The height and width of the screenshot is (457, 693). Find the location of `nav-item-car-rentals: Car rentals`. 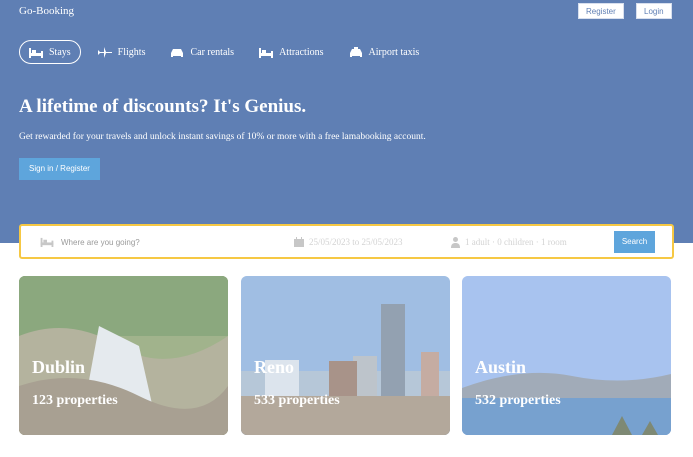

nav-item-car-rentals: Car rentals is located at coordinates (202, 52).